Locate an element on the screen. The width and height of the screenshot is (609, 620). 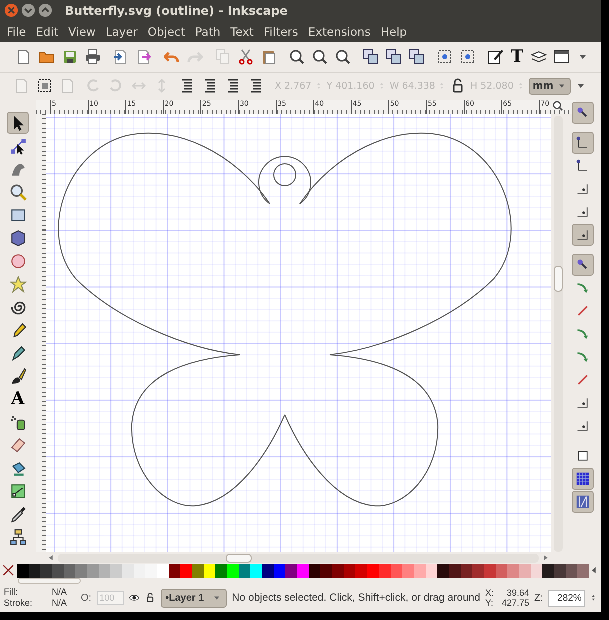
stroke-label: Stroke: is located at coordinates (19, 604).